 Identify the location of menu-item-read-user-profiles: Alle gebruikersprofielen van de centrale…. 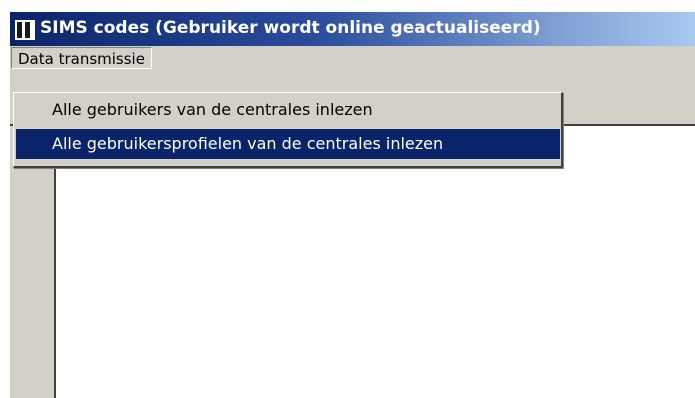
(288, 144).